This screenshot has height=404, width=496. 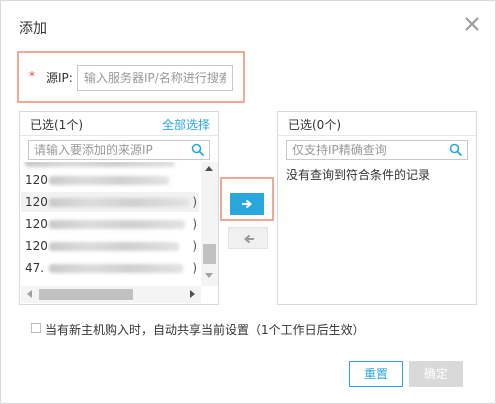 I want to click on vertical-scrollbar, so click(x=209, y=224).